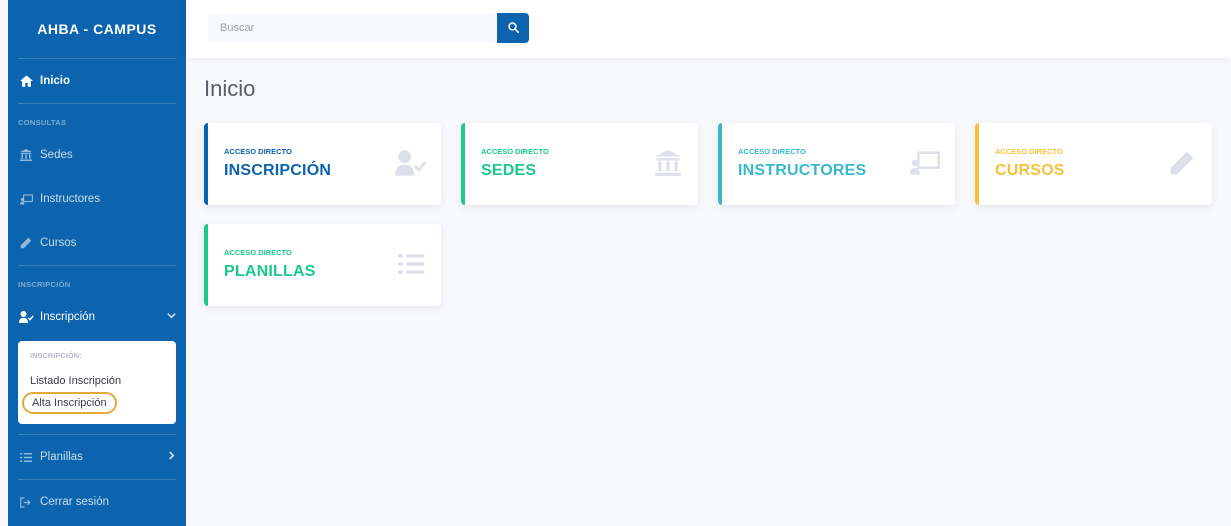  Describe the element at coordinates (270, 271) in the screenshot. I see `card-label: PLANILLAS` at that location.